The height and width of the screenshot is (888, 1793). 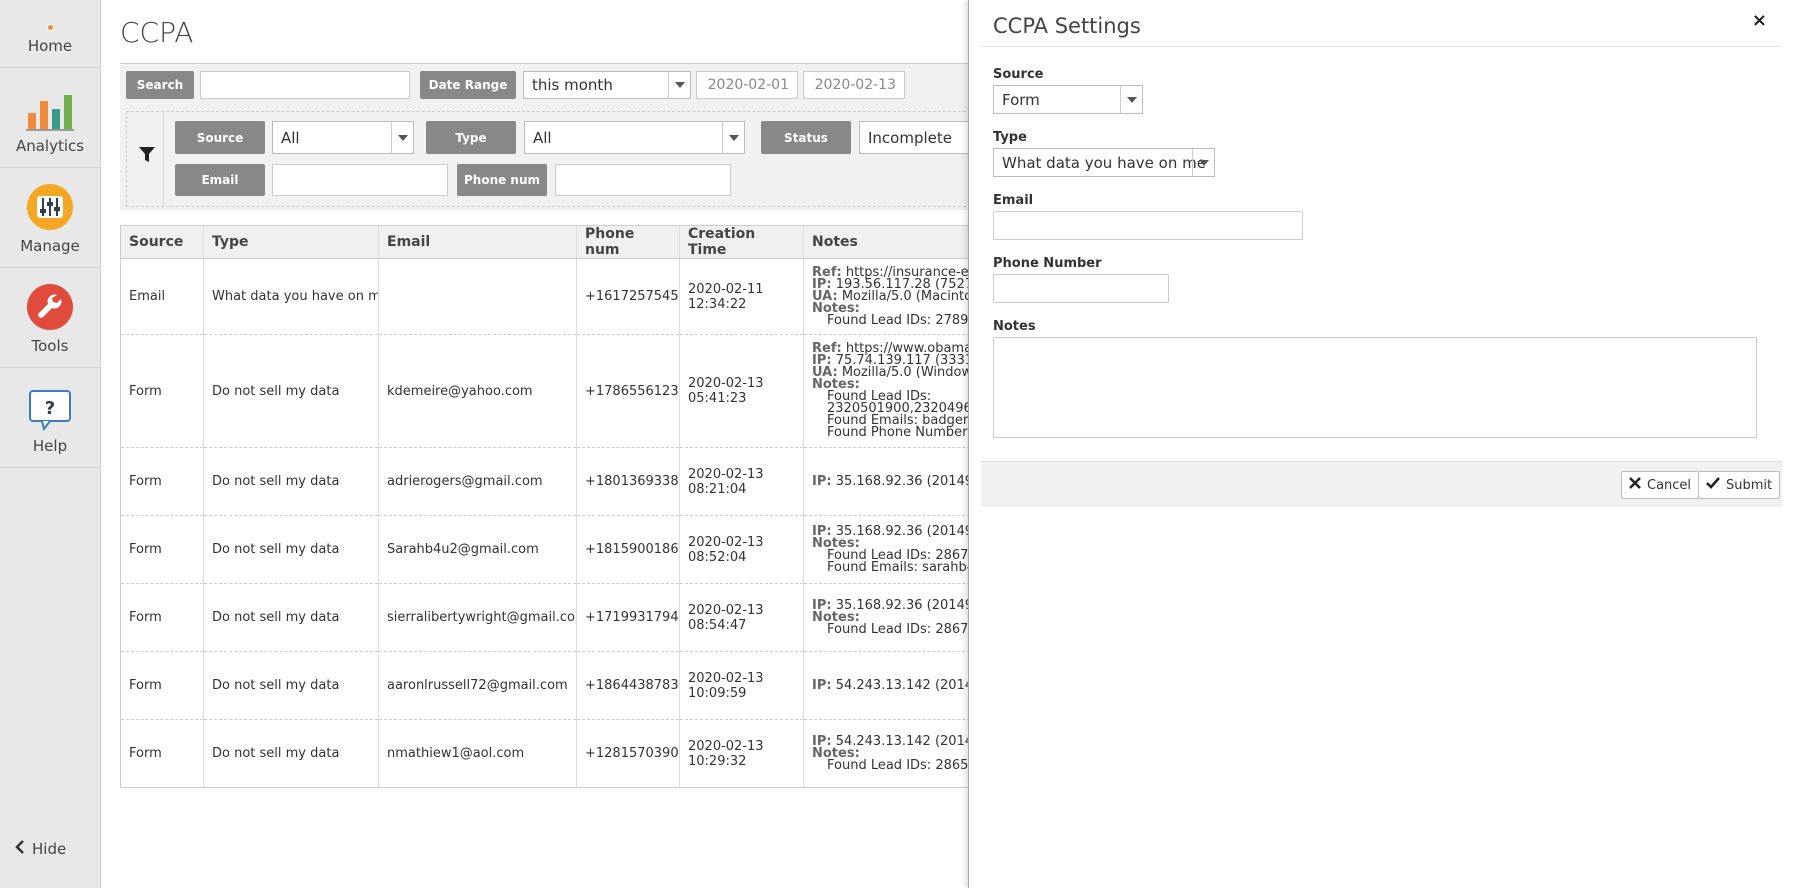 I want to click on notes-line: Found Lead IDs: 2789515996,2, so click(x=890, y=320).